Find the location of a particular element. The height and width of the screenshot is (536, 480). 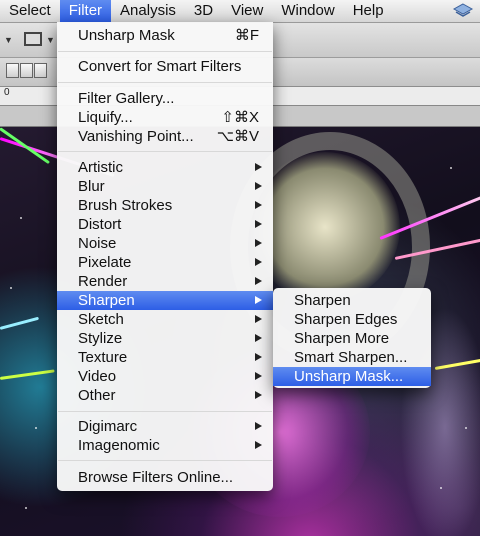

align-center-icon is located at coordinates (26, 70).